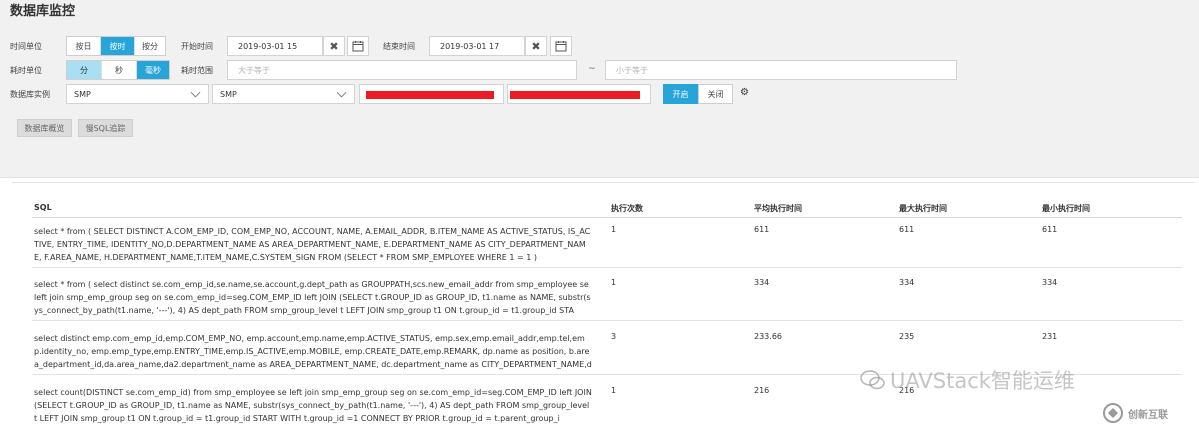 Image resolution: width=1199 pixels, height=432 pixels. I want to click on elapsed-max-input: 小于等于, so click(781, 70).